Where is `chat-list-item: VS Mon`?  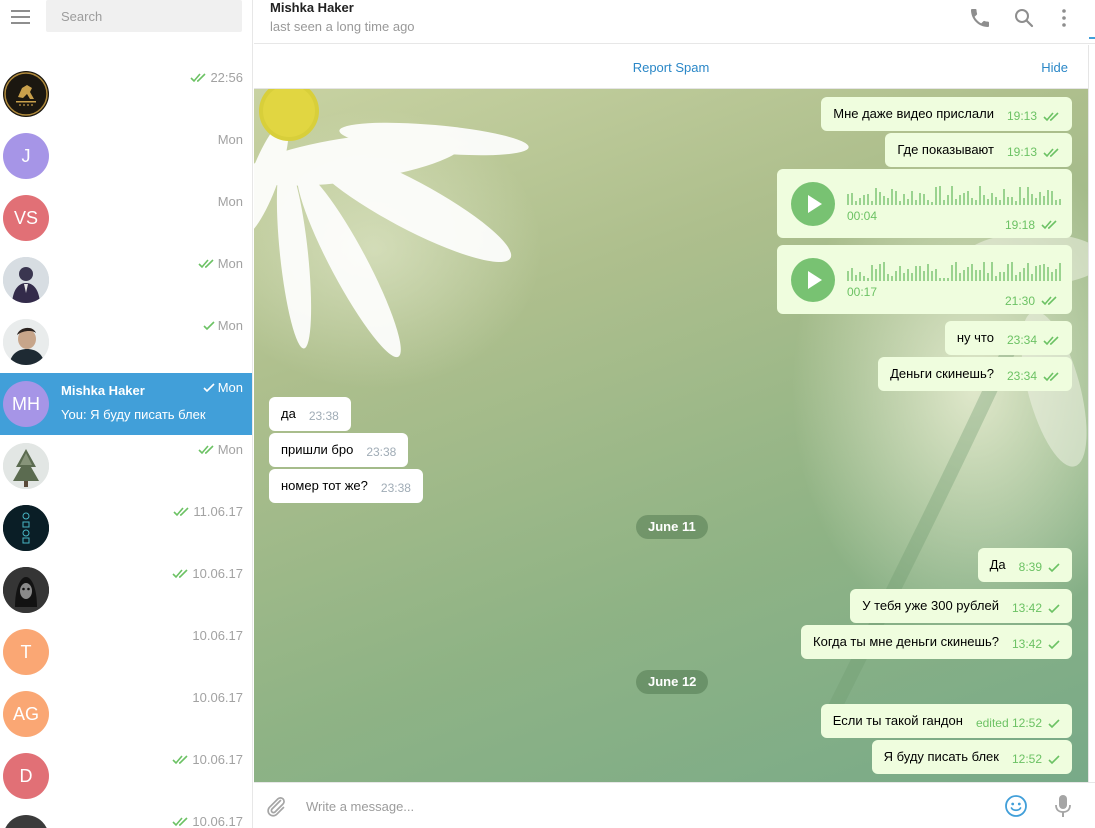
chat-list-item: VS Mon is located at coordinates (126, 218).